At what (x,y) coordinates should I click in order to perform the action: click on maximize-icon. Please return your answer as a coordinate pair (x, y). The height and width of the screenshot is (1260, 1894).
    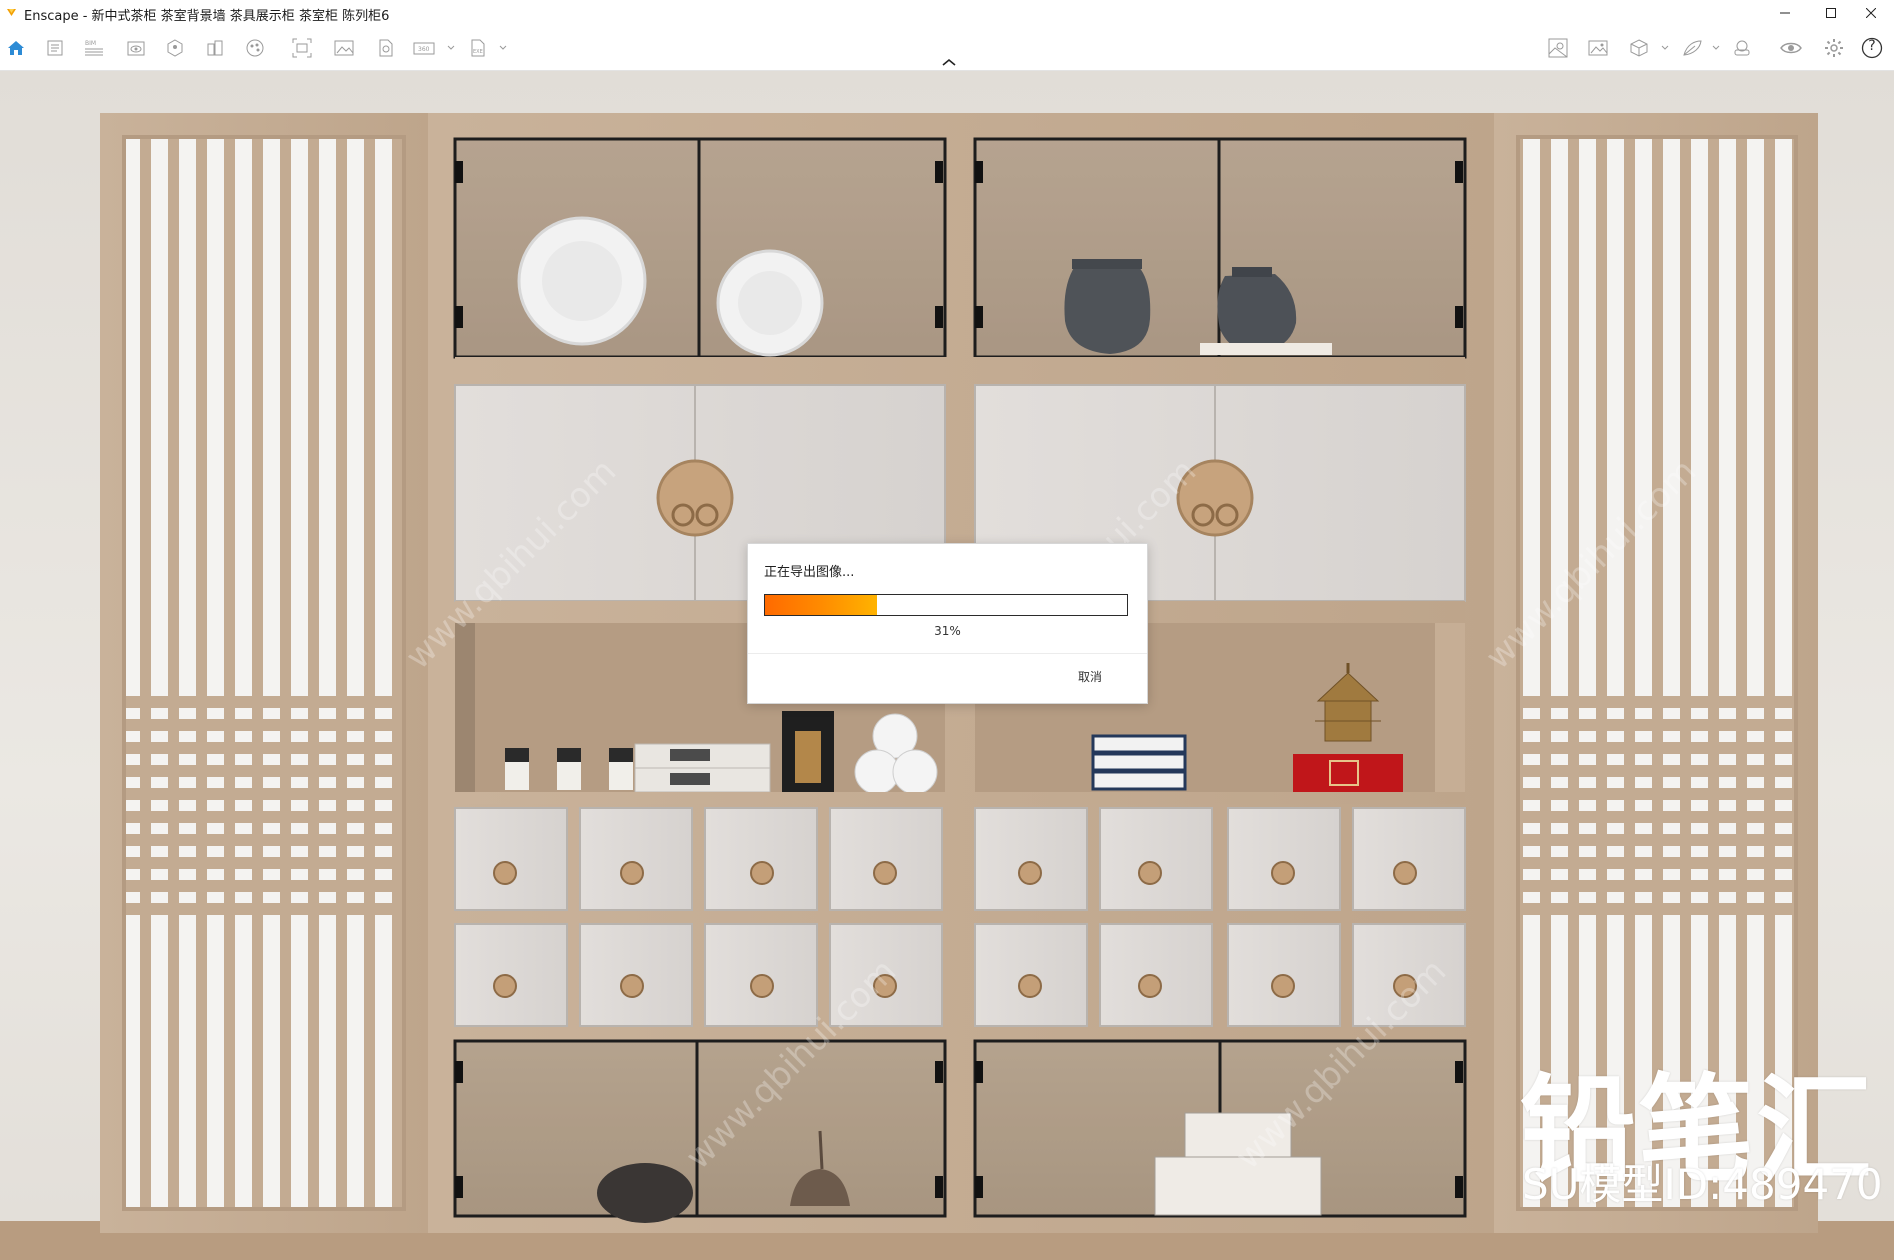
    Looking at the image, I should click on (1831, 13).